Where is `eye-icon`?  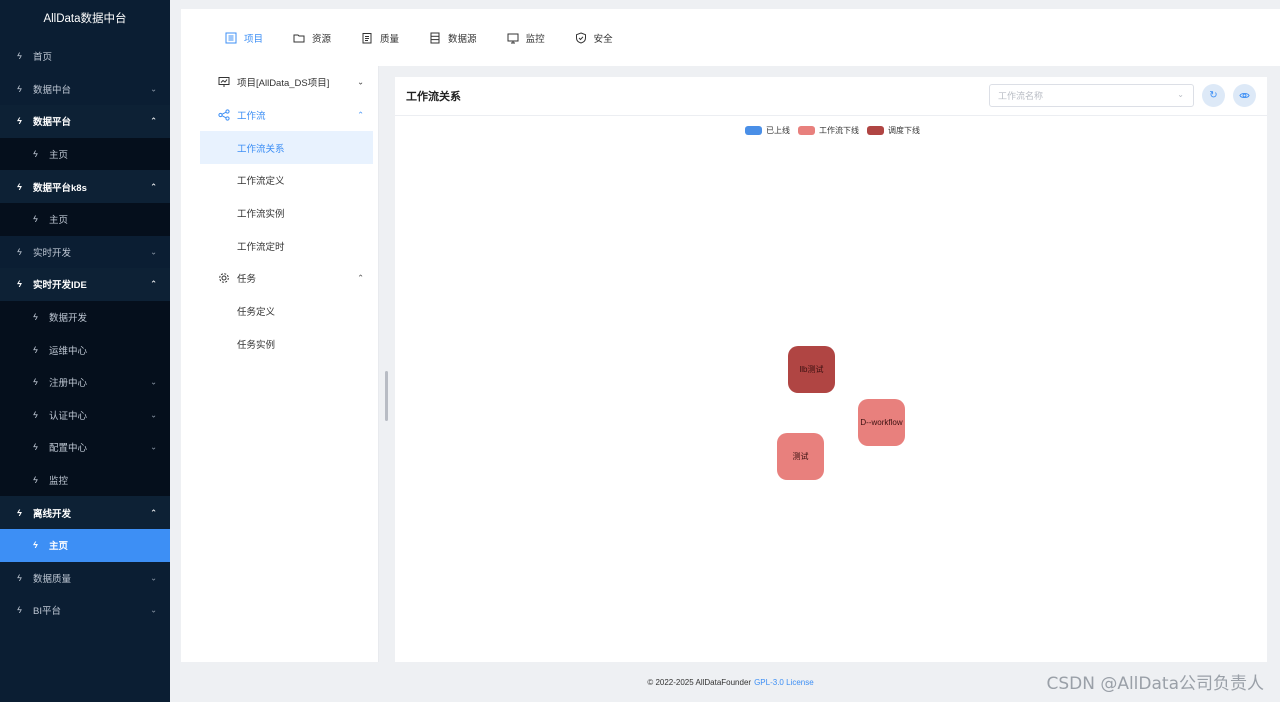
eye-icon is located at coordinates (1244, 95).